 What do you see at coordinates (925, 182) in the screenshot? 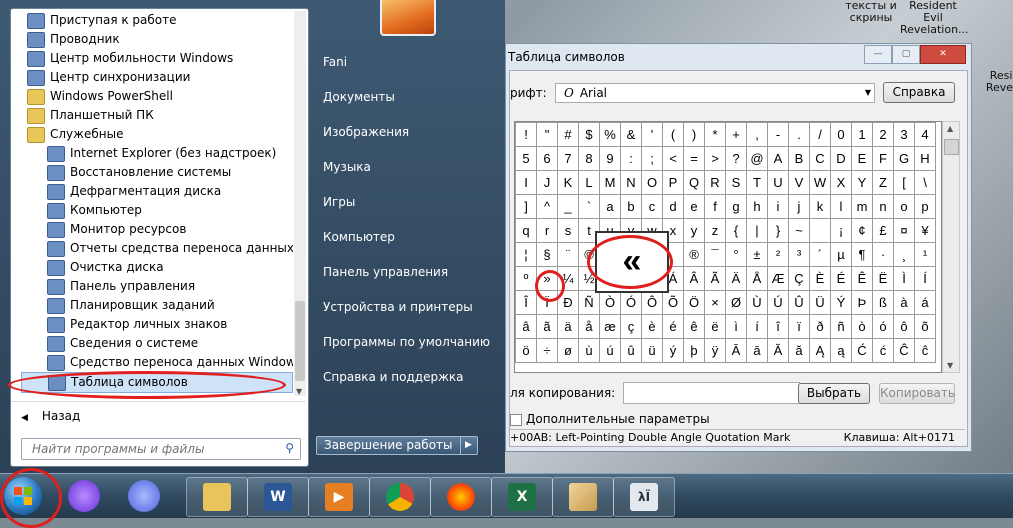
I see `char-cell: \` at bounding box center [925, 182].